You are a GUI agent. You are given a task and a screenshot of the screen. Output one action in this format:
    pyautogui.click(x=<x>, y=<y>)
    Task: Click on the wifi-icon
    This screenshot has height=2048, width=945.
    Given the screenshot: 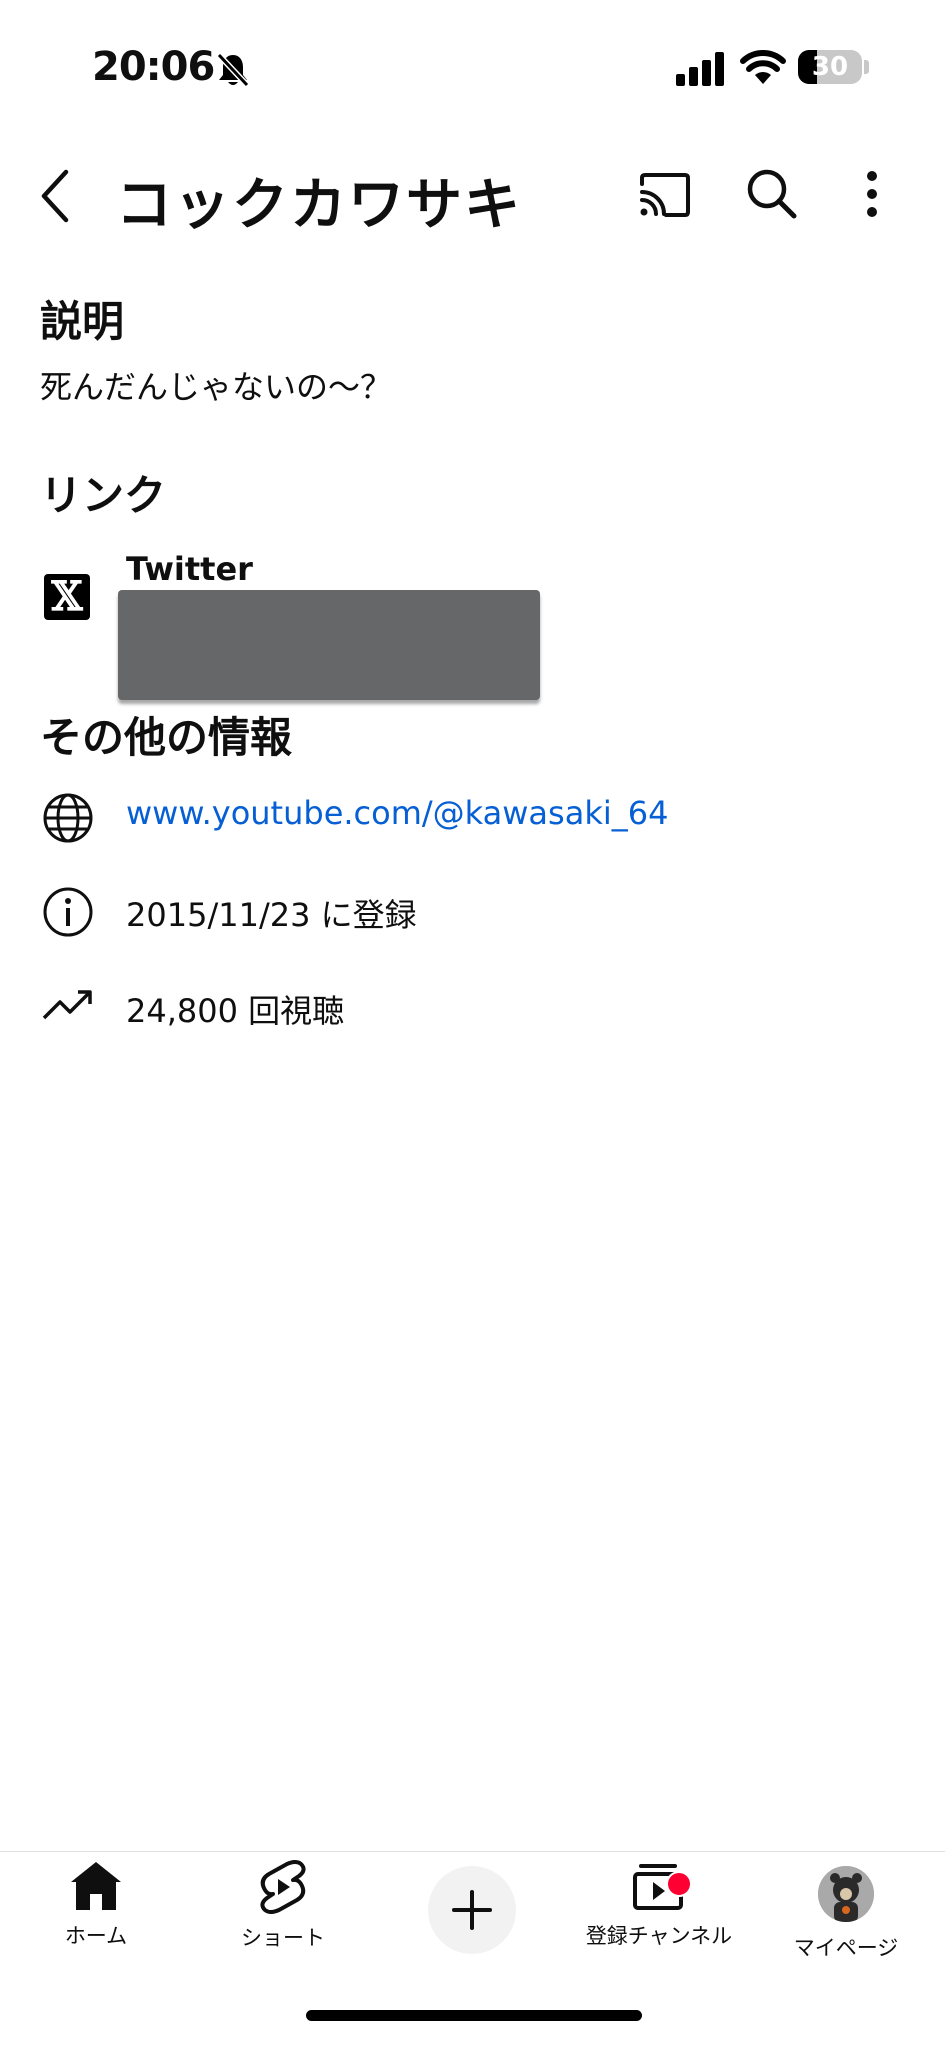 What is the action you would take?
    pyautogui.click(x=763, y=69)
    